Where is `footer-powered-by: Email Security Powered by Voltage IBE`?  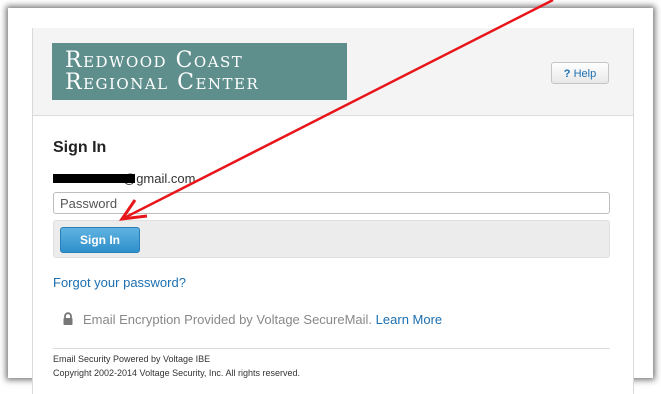
footer-powered-by: Email Security Powered by Voltage IBE is located at coordinates (132, 359).